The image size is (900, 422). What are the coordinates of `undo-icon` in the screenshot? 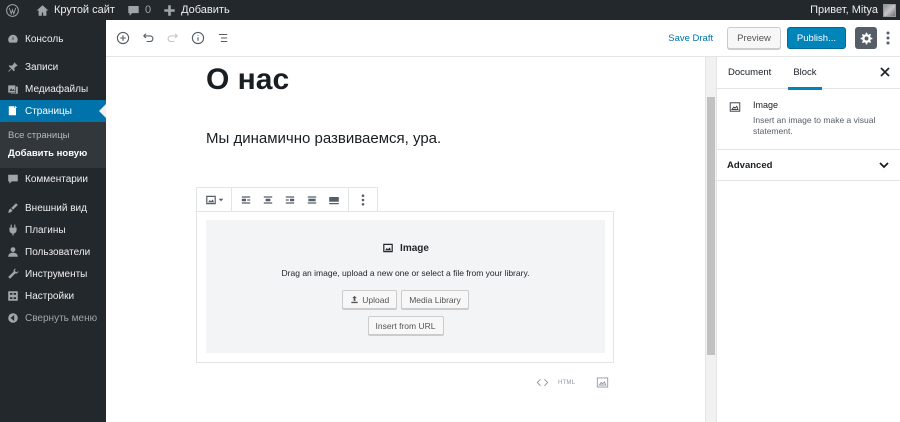 It's located at (148, 38).